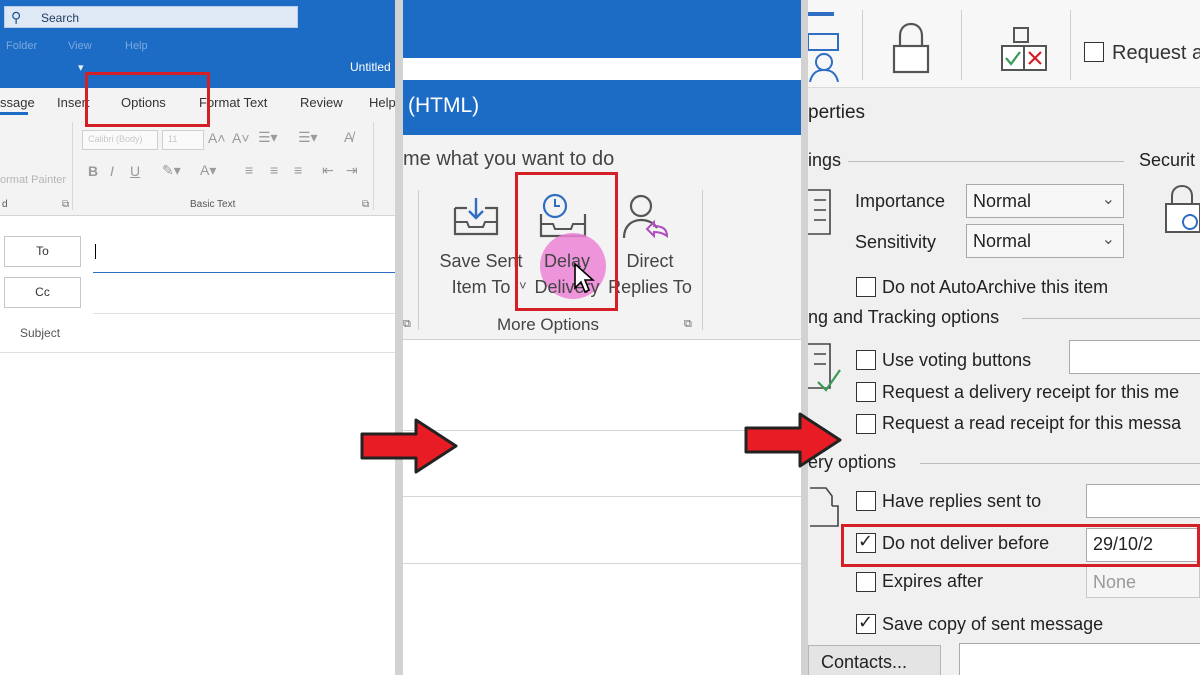 This screenshot has width=1200, height=675. I want to click on search-icon: ⚲, so click(16, 17).